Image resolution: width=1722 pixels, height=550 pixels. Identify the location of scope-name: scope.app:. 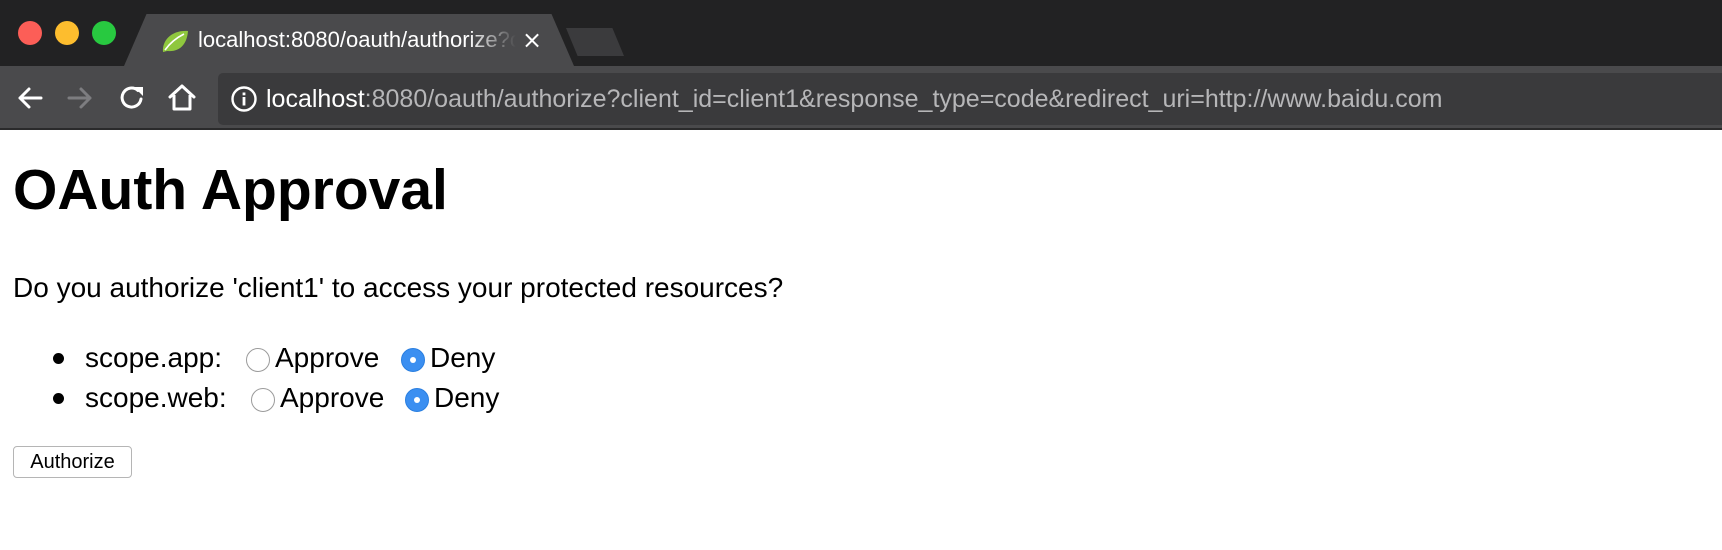
(153, 357).